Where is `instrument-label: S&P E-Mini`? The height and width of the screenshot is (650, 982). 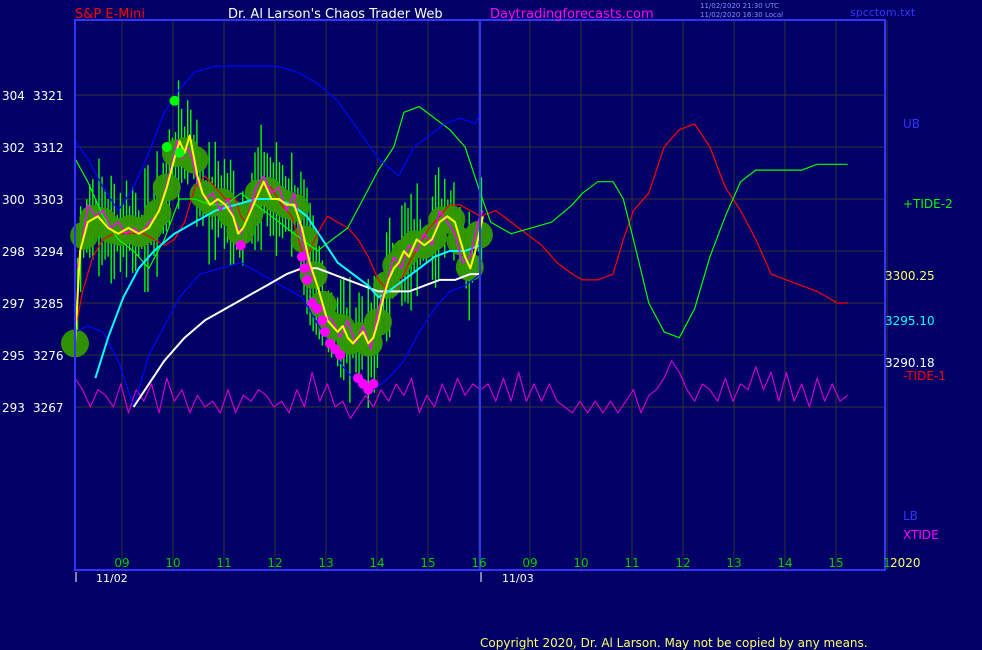
instrument-label: S&P E-Mini is located at coordinates (110, 14).